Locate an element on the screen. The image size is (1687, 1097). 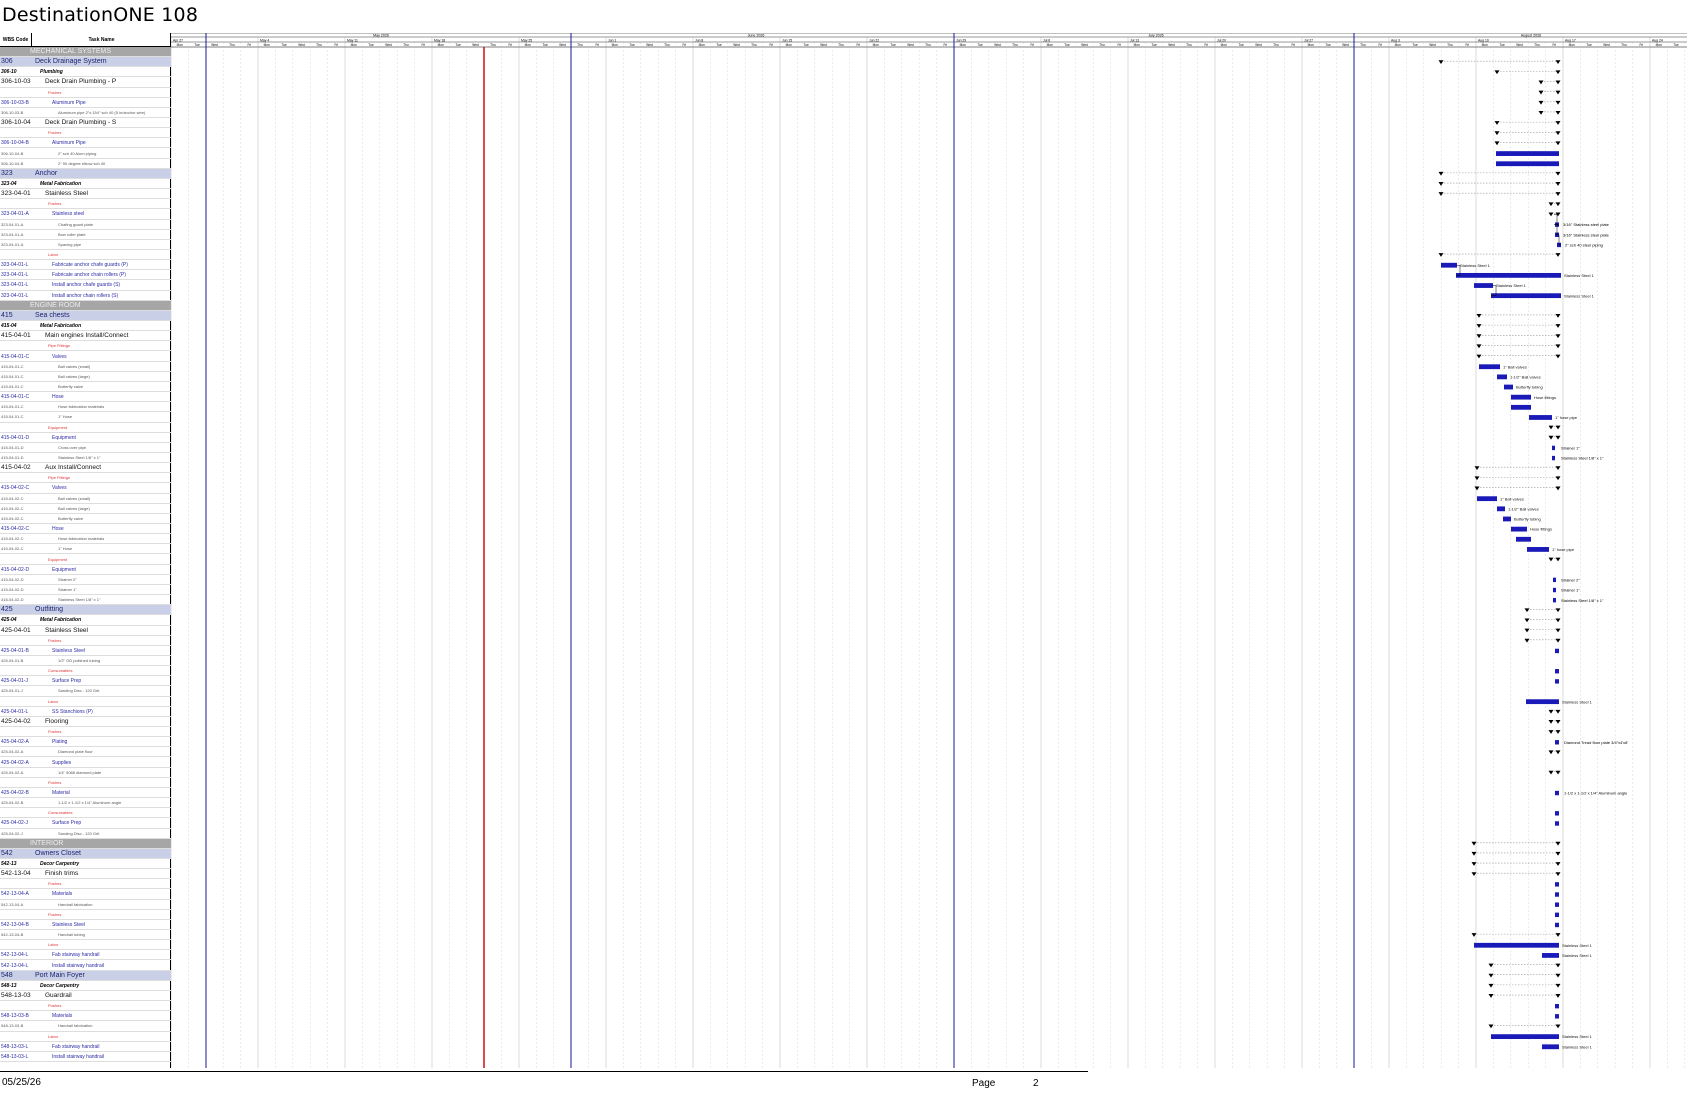
task-row: 425-04-02-A Diamond plate floor is located at coordinates (85, 752).